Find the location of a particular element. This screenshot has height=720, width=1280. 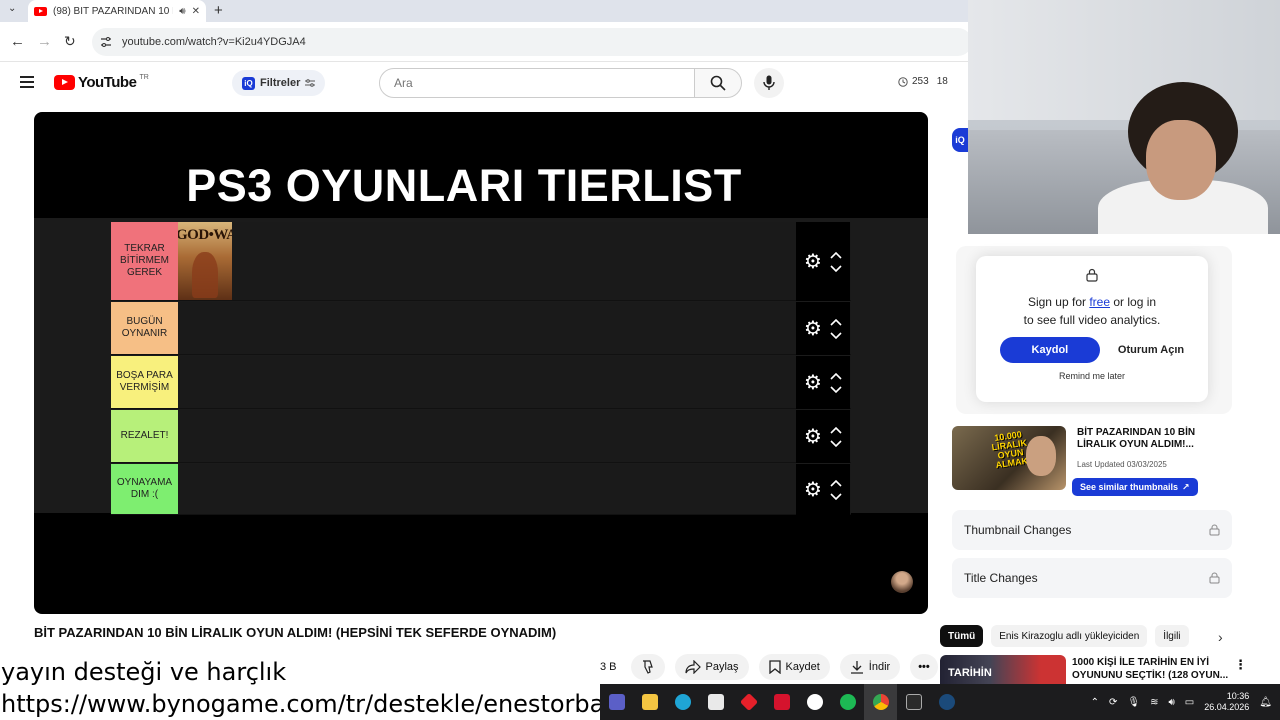

windows-taskbar: ⌃ ⟳ 🎙︎ ≋ 🔊︎ ▭ 10:36 26.04.2026 🔔︎ is located at coordinates (940, 702).